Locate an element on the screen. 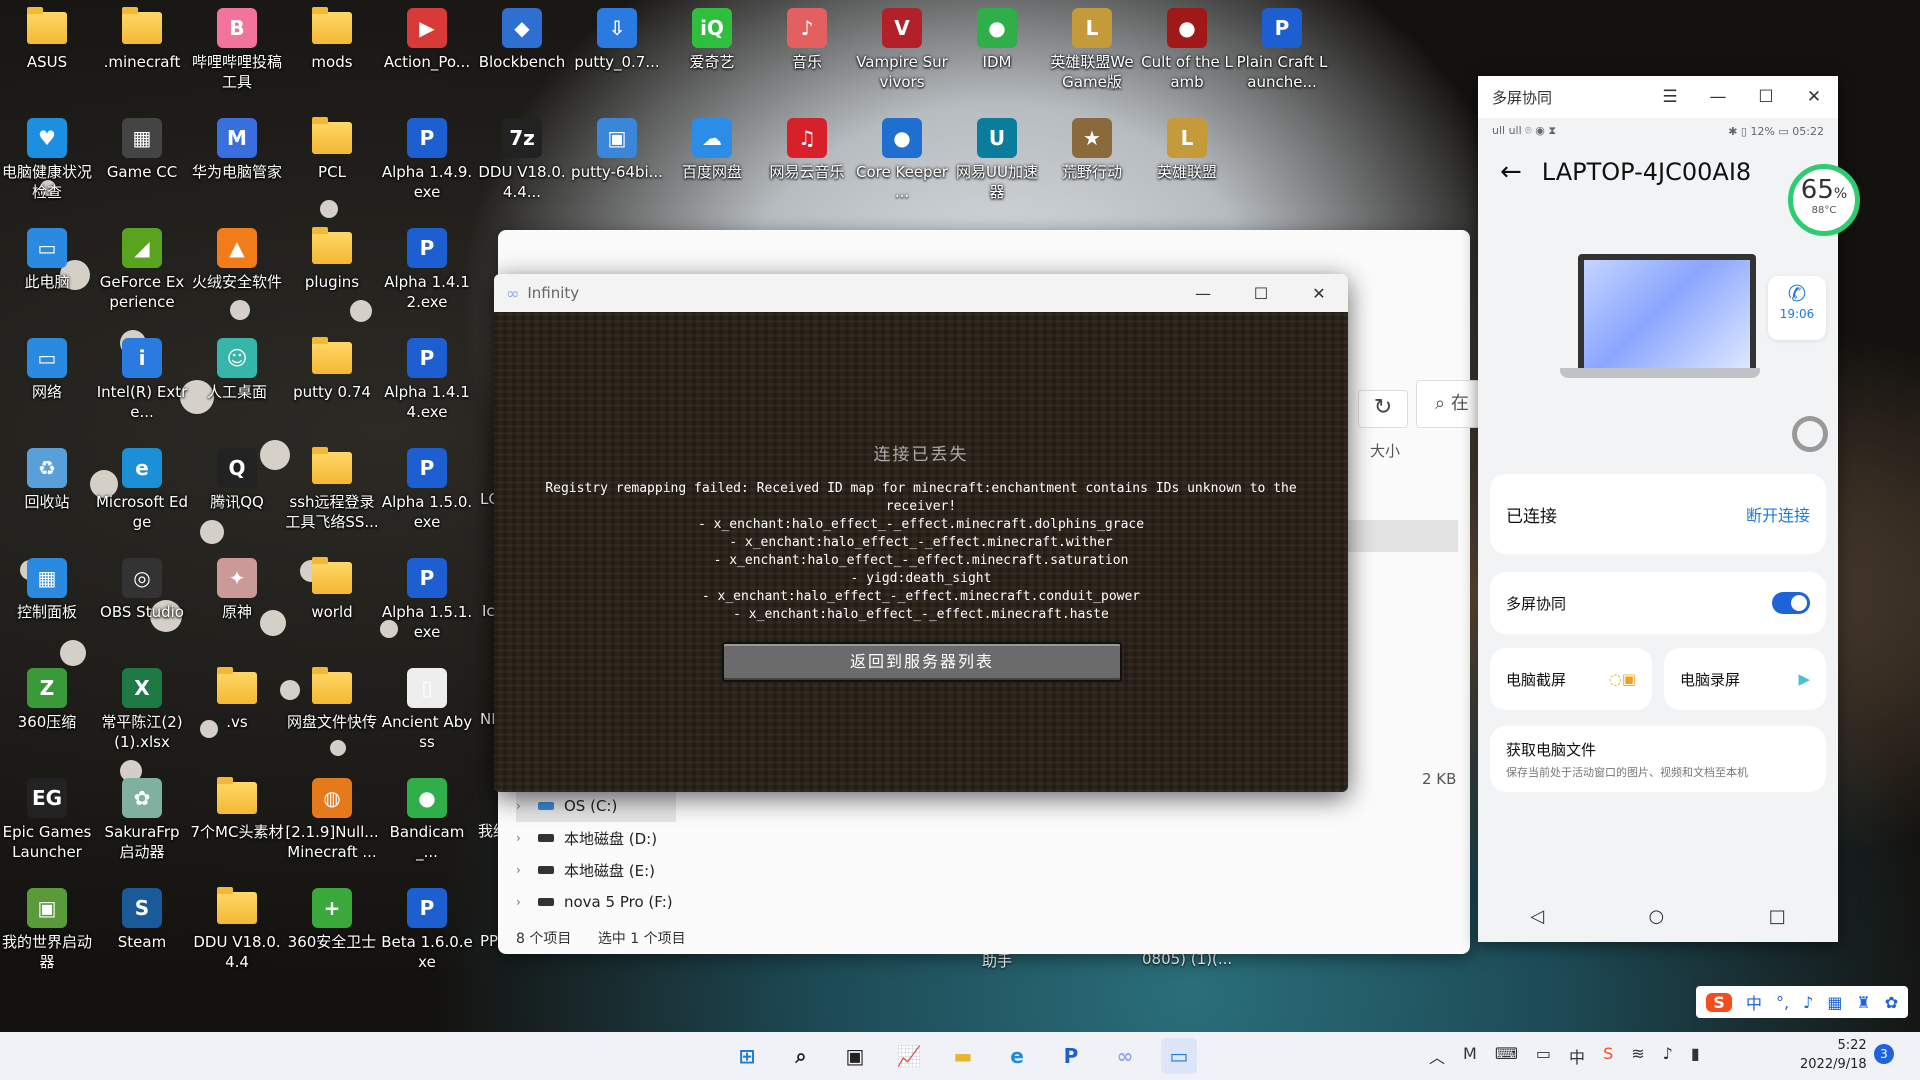 The height and width of the screenshot is (1080, 1920). desktop-icon: 网盘文件快传 is located at coordinates (332, 699).